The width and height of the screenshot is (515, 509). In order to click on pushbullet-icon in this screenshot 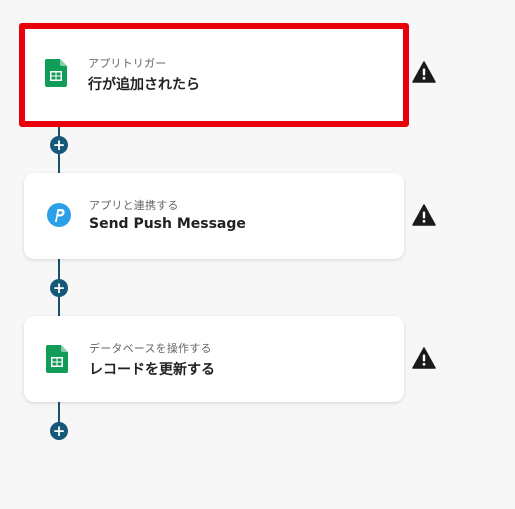, I will do `click(60, 216)`.